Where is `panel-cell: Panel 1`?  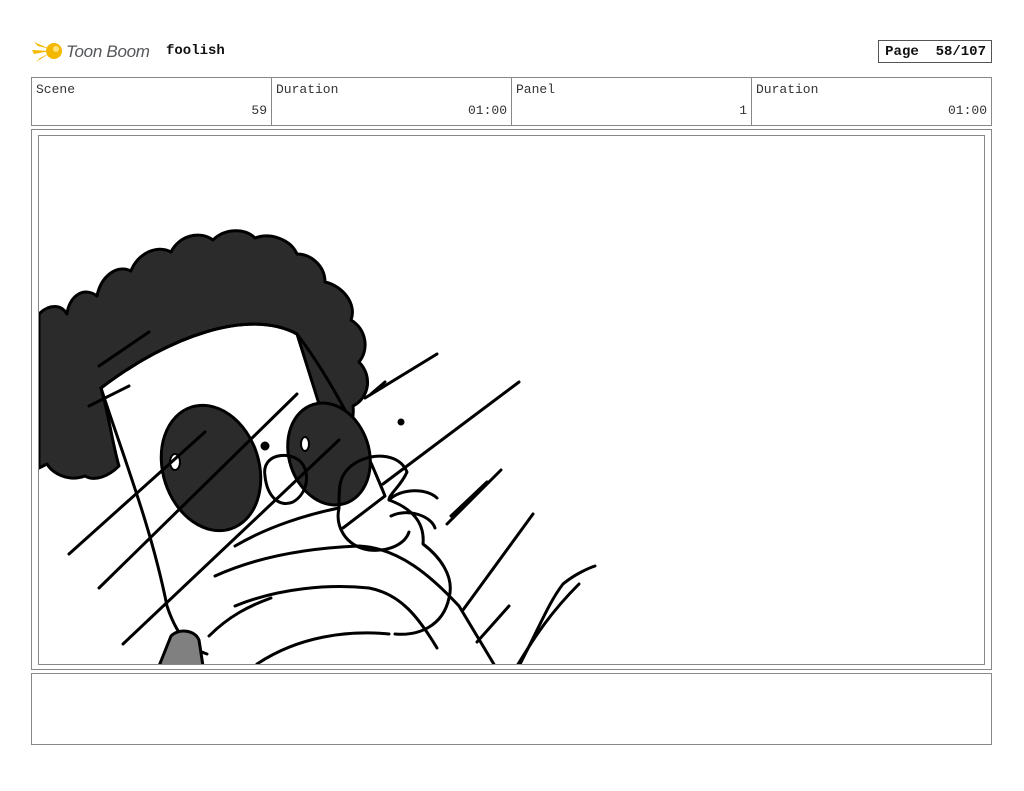 panel-cell: Panel 1 is located at coordinates (632, 101).